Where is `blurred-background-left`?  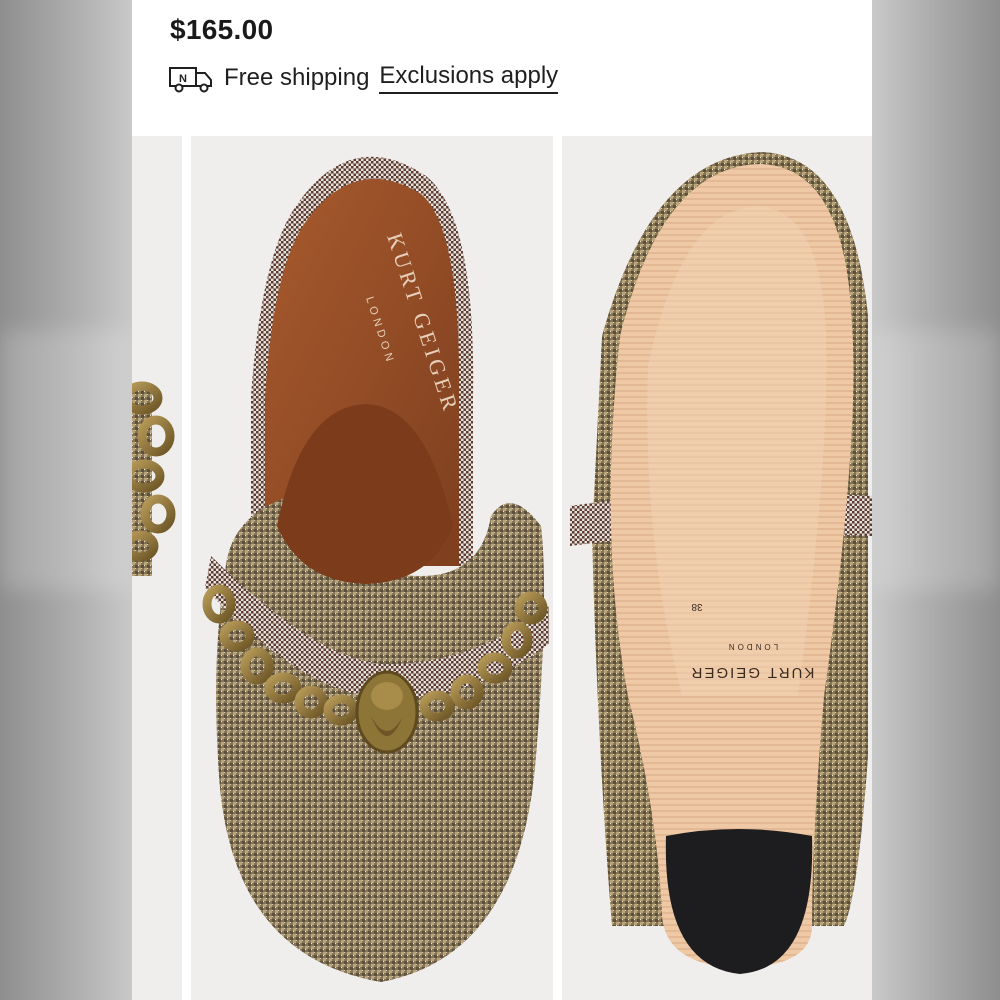
blurred-background-left is located at coordinates (66, 500).